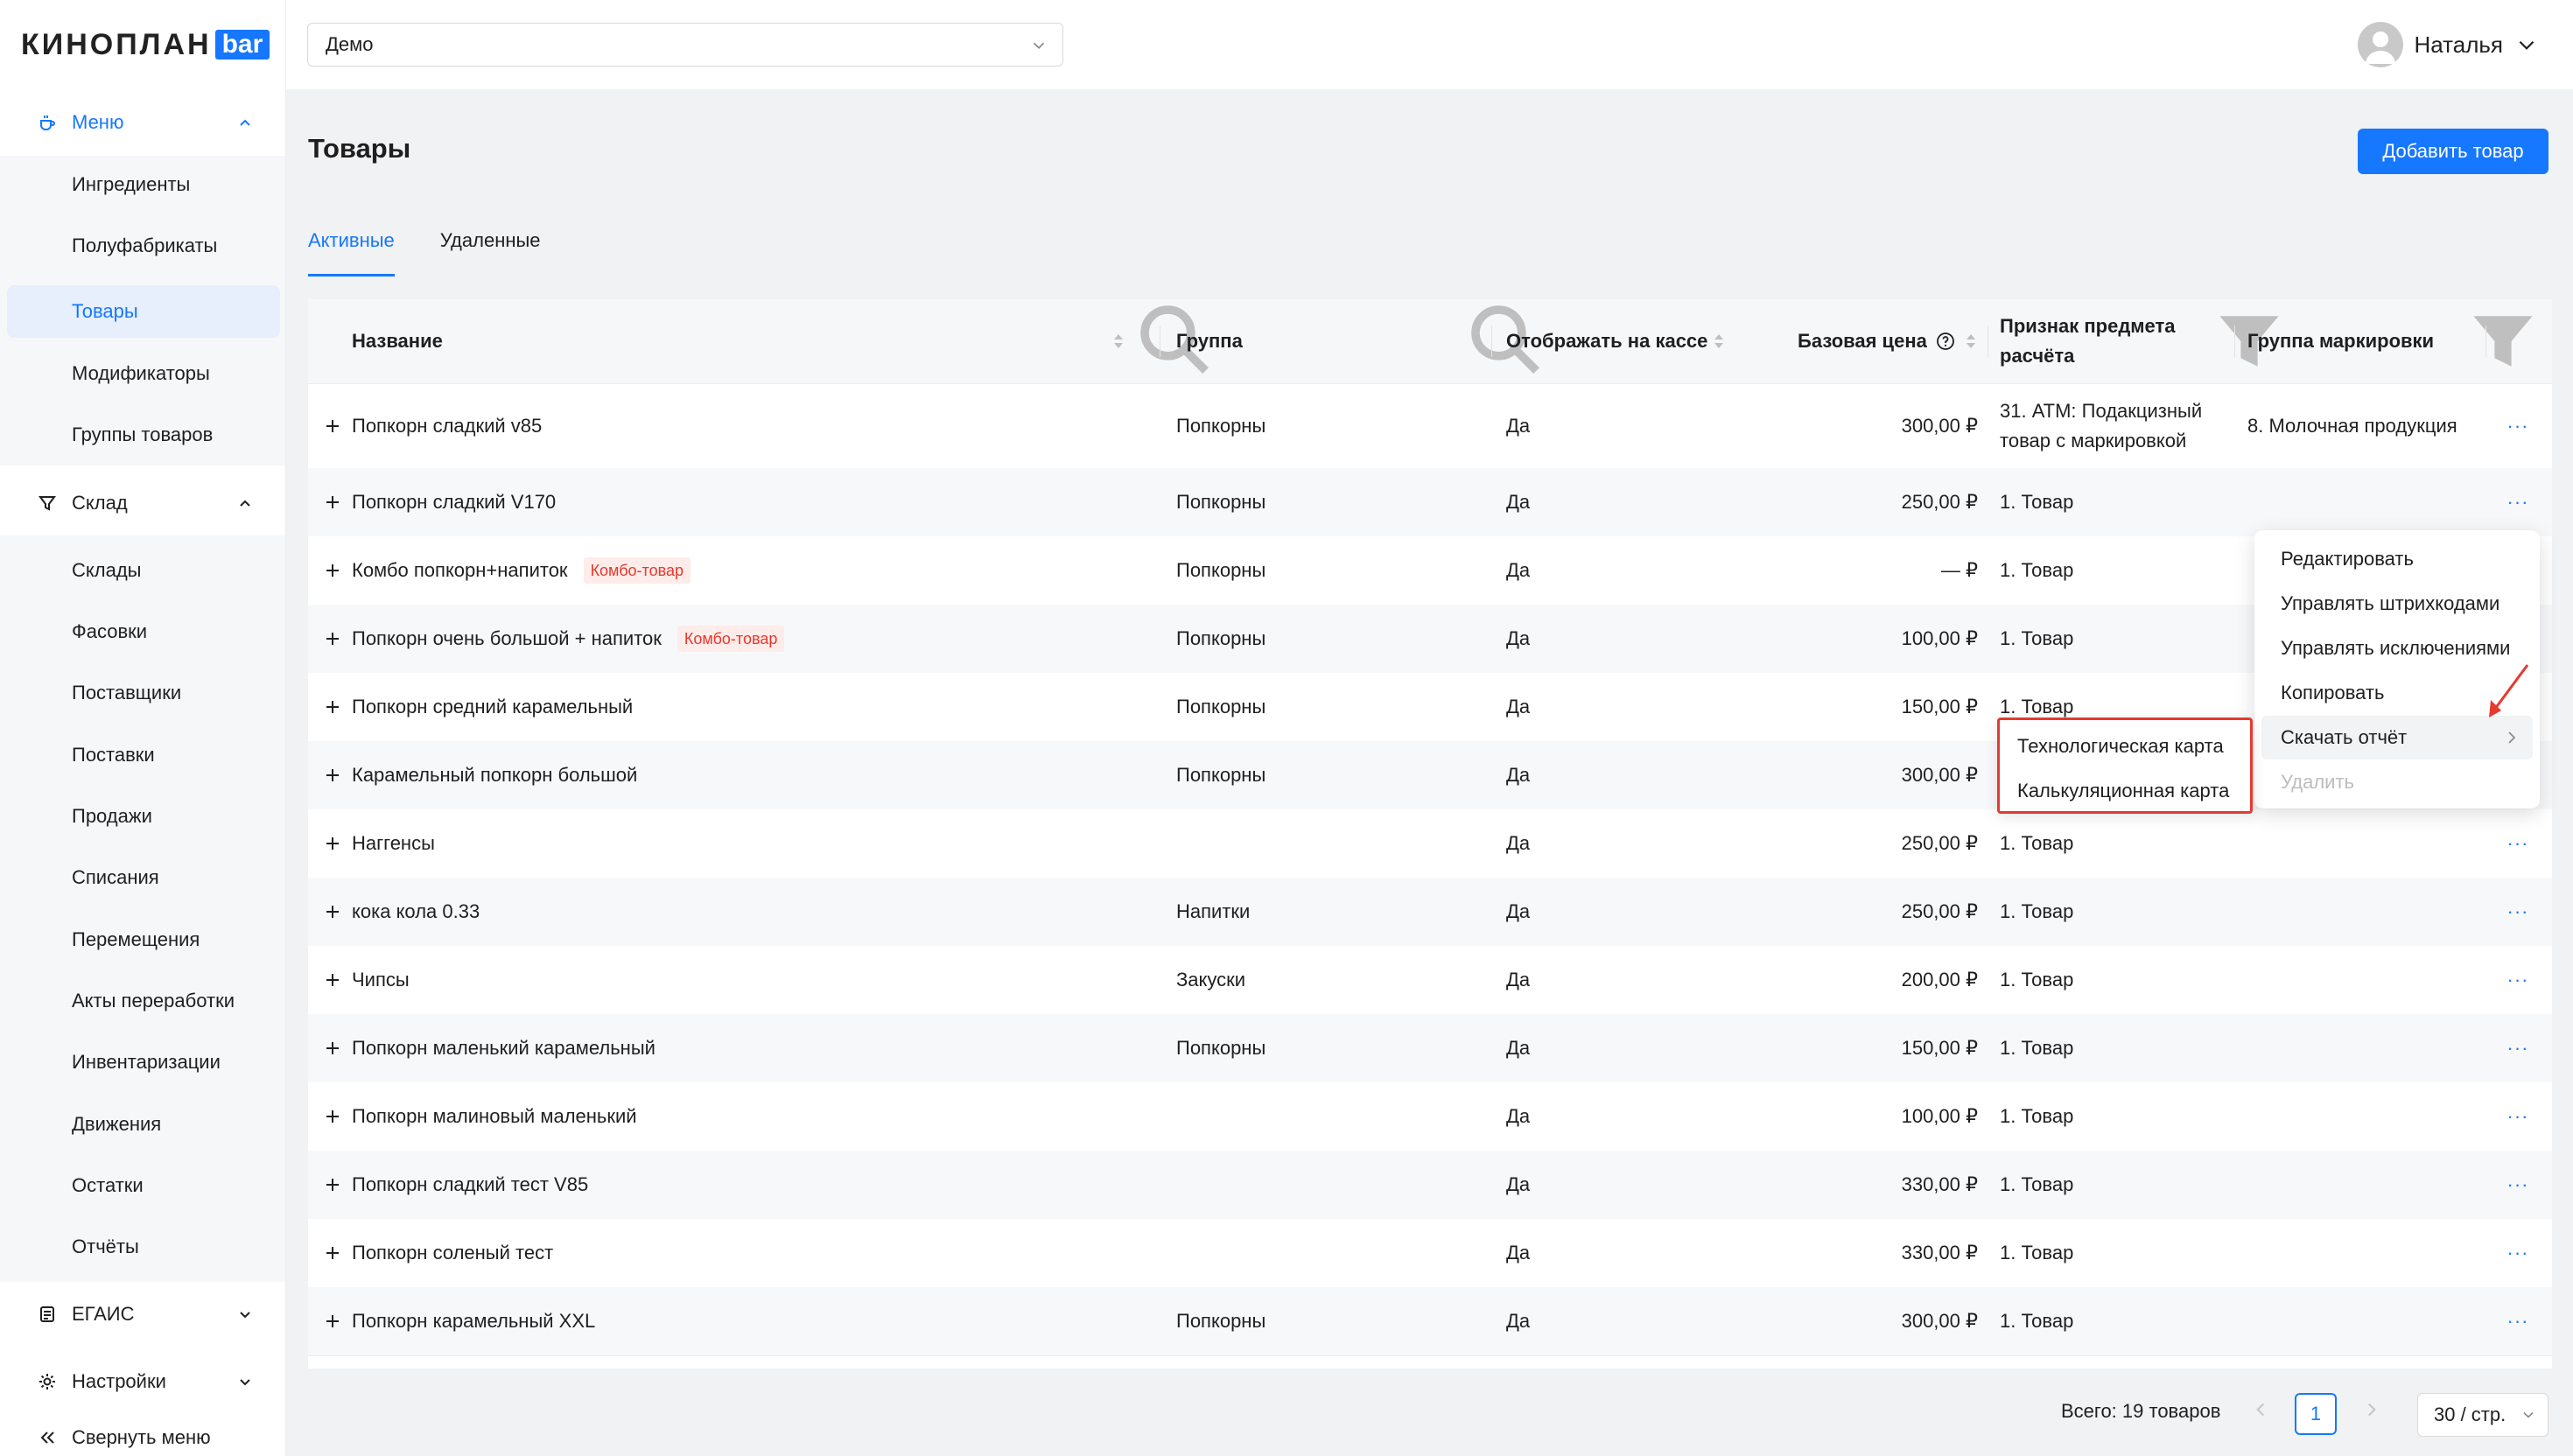 The width and height of the screenshot is (2573, 1456). Describe the element at coordinates (2340, 341) in the screenshot. I see `column-header-marking-group: Группа маркировки` at that location.